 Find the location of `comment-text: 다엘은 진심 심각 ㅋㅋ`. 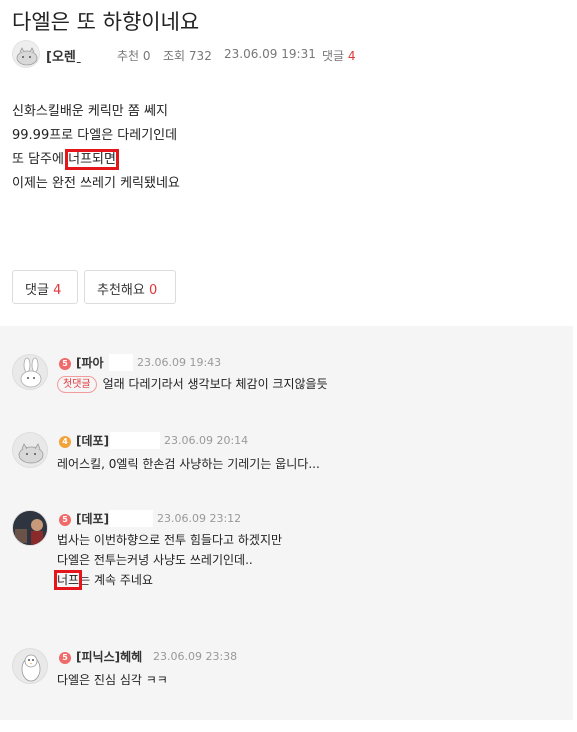

comment-text: 다엘은 진심 심각 ㅋㅋ is located at coordinates (112, 680).